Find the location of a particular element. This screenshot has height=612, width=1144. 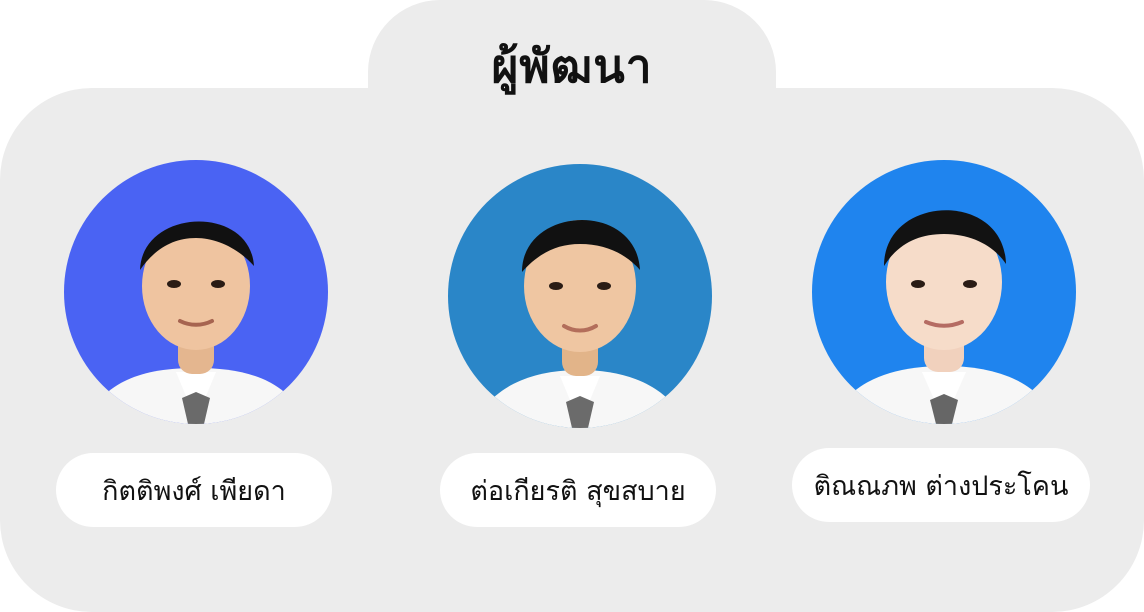

member-name-2: ต่อเกียรติ สุขสบาย is located at coordinates (578, 490).